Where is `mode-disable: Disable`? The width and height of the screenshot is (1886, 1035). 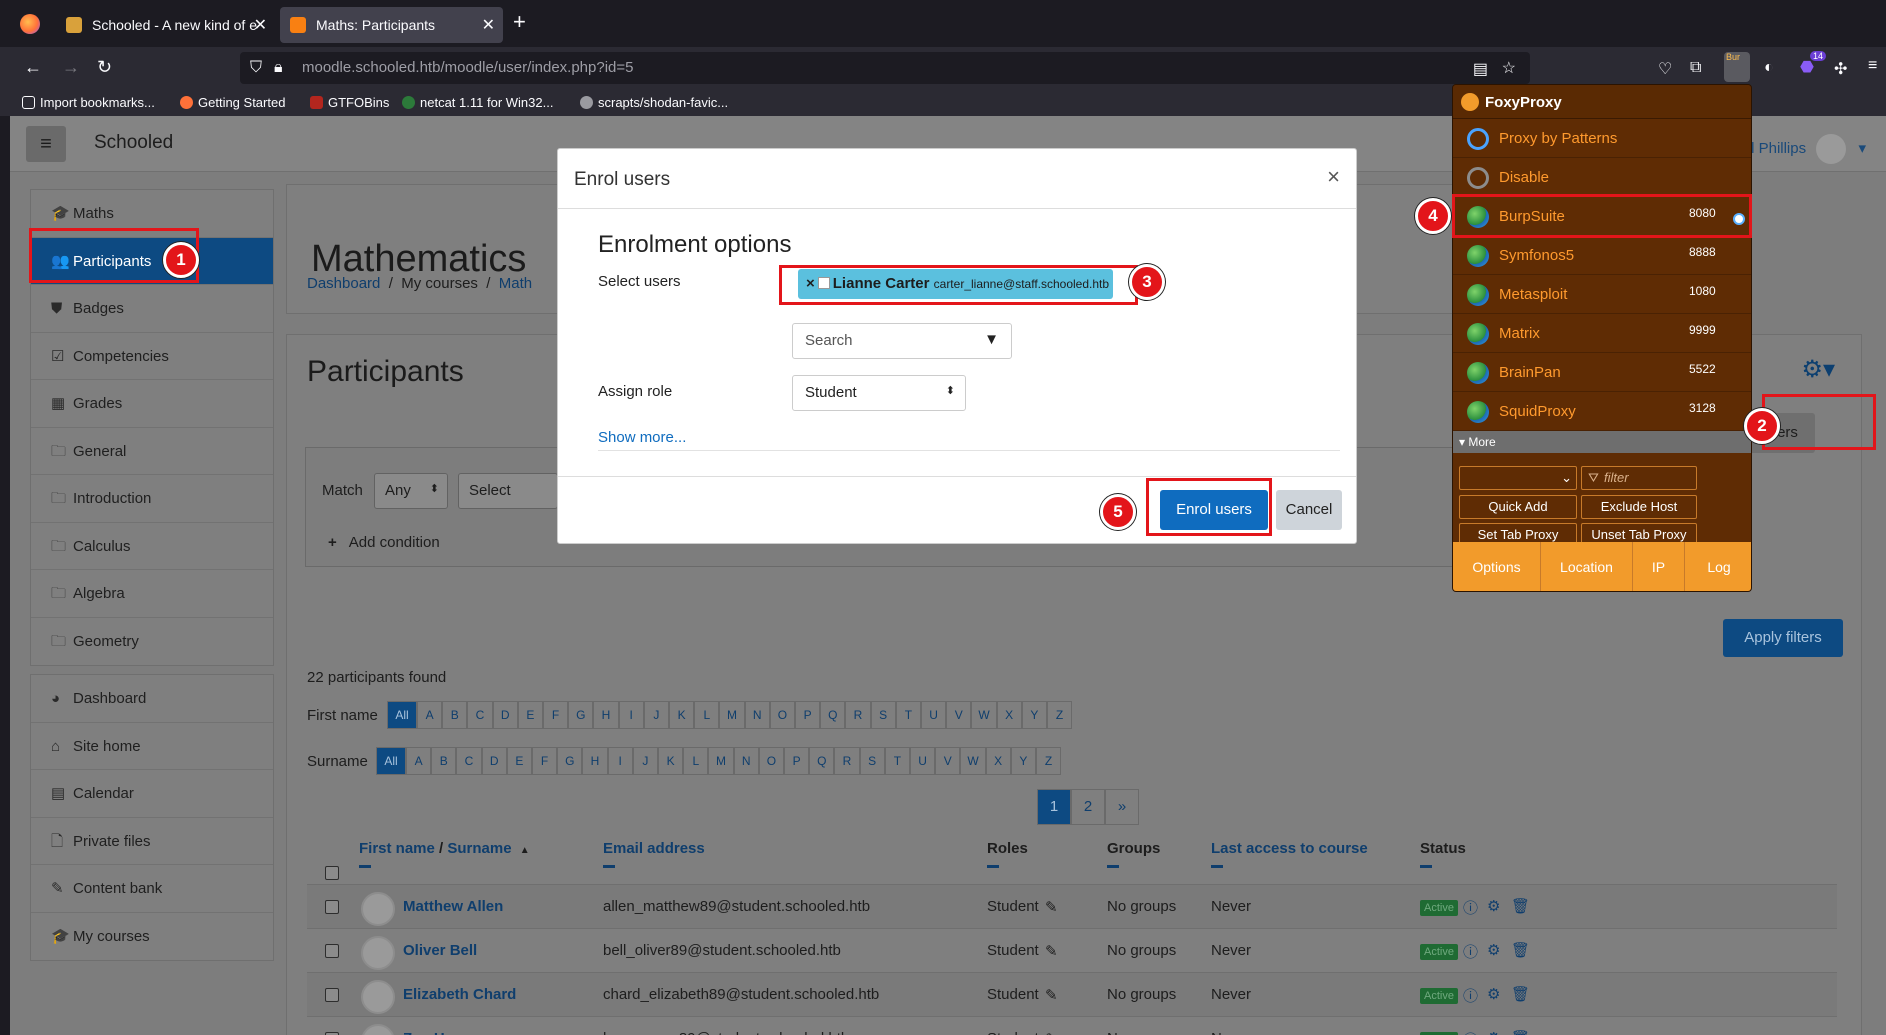
mode-disable: Disable is located at coordinates (1602, 177).